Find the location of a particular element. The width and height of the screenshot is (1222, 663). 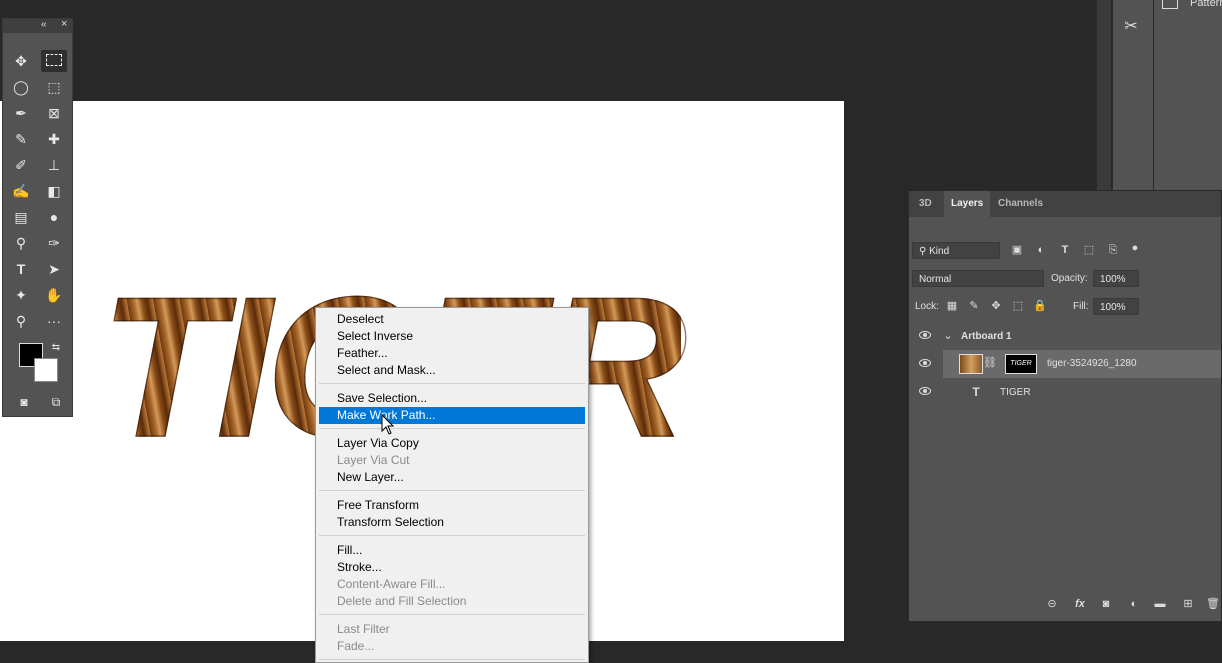

quick-mask-icon: ◙ is located at coordinates (24, 402).